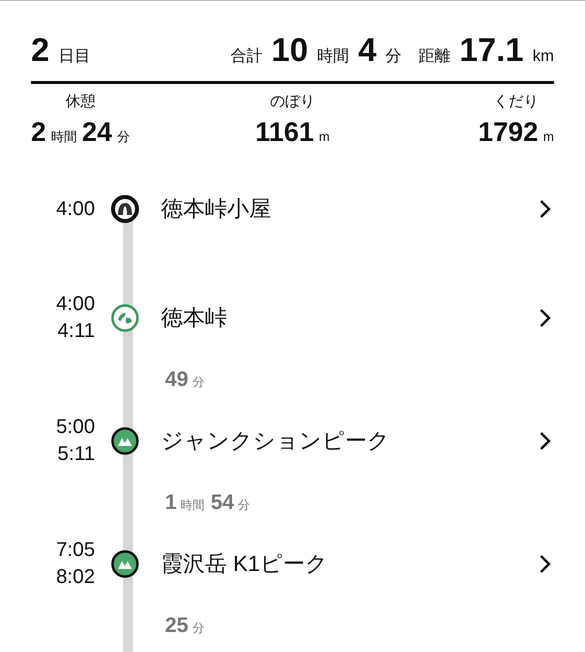 The height and width of the screenshot is (652, 585). Describe the element at coordinates (192, 505) in the screenshot. I see `duration-unit: 時間` at that location.